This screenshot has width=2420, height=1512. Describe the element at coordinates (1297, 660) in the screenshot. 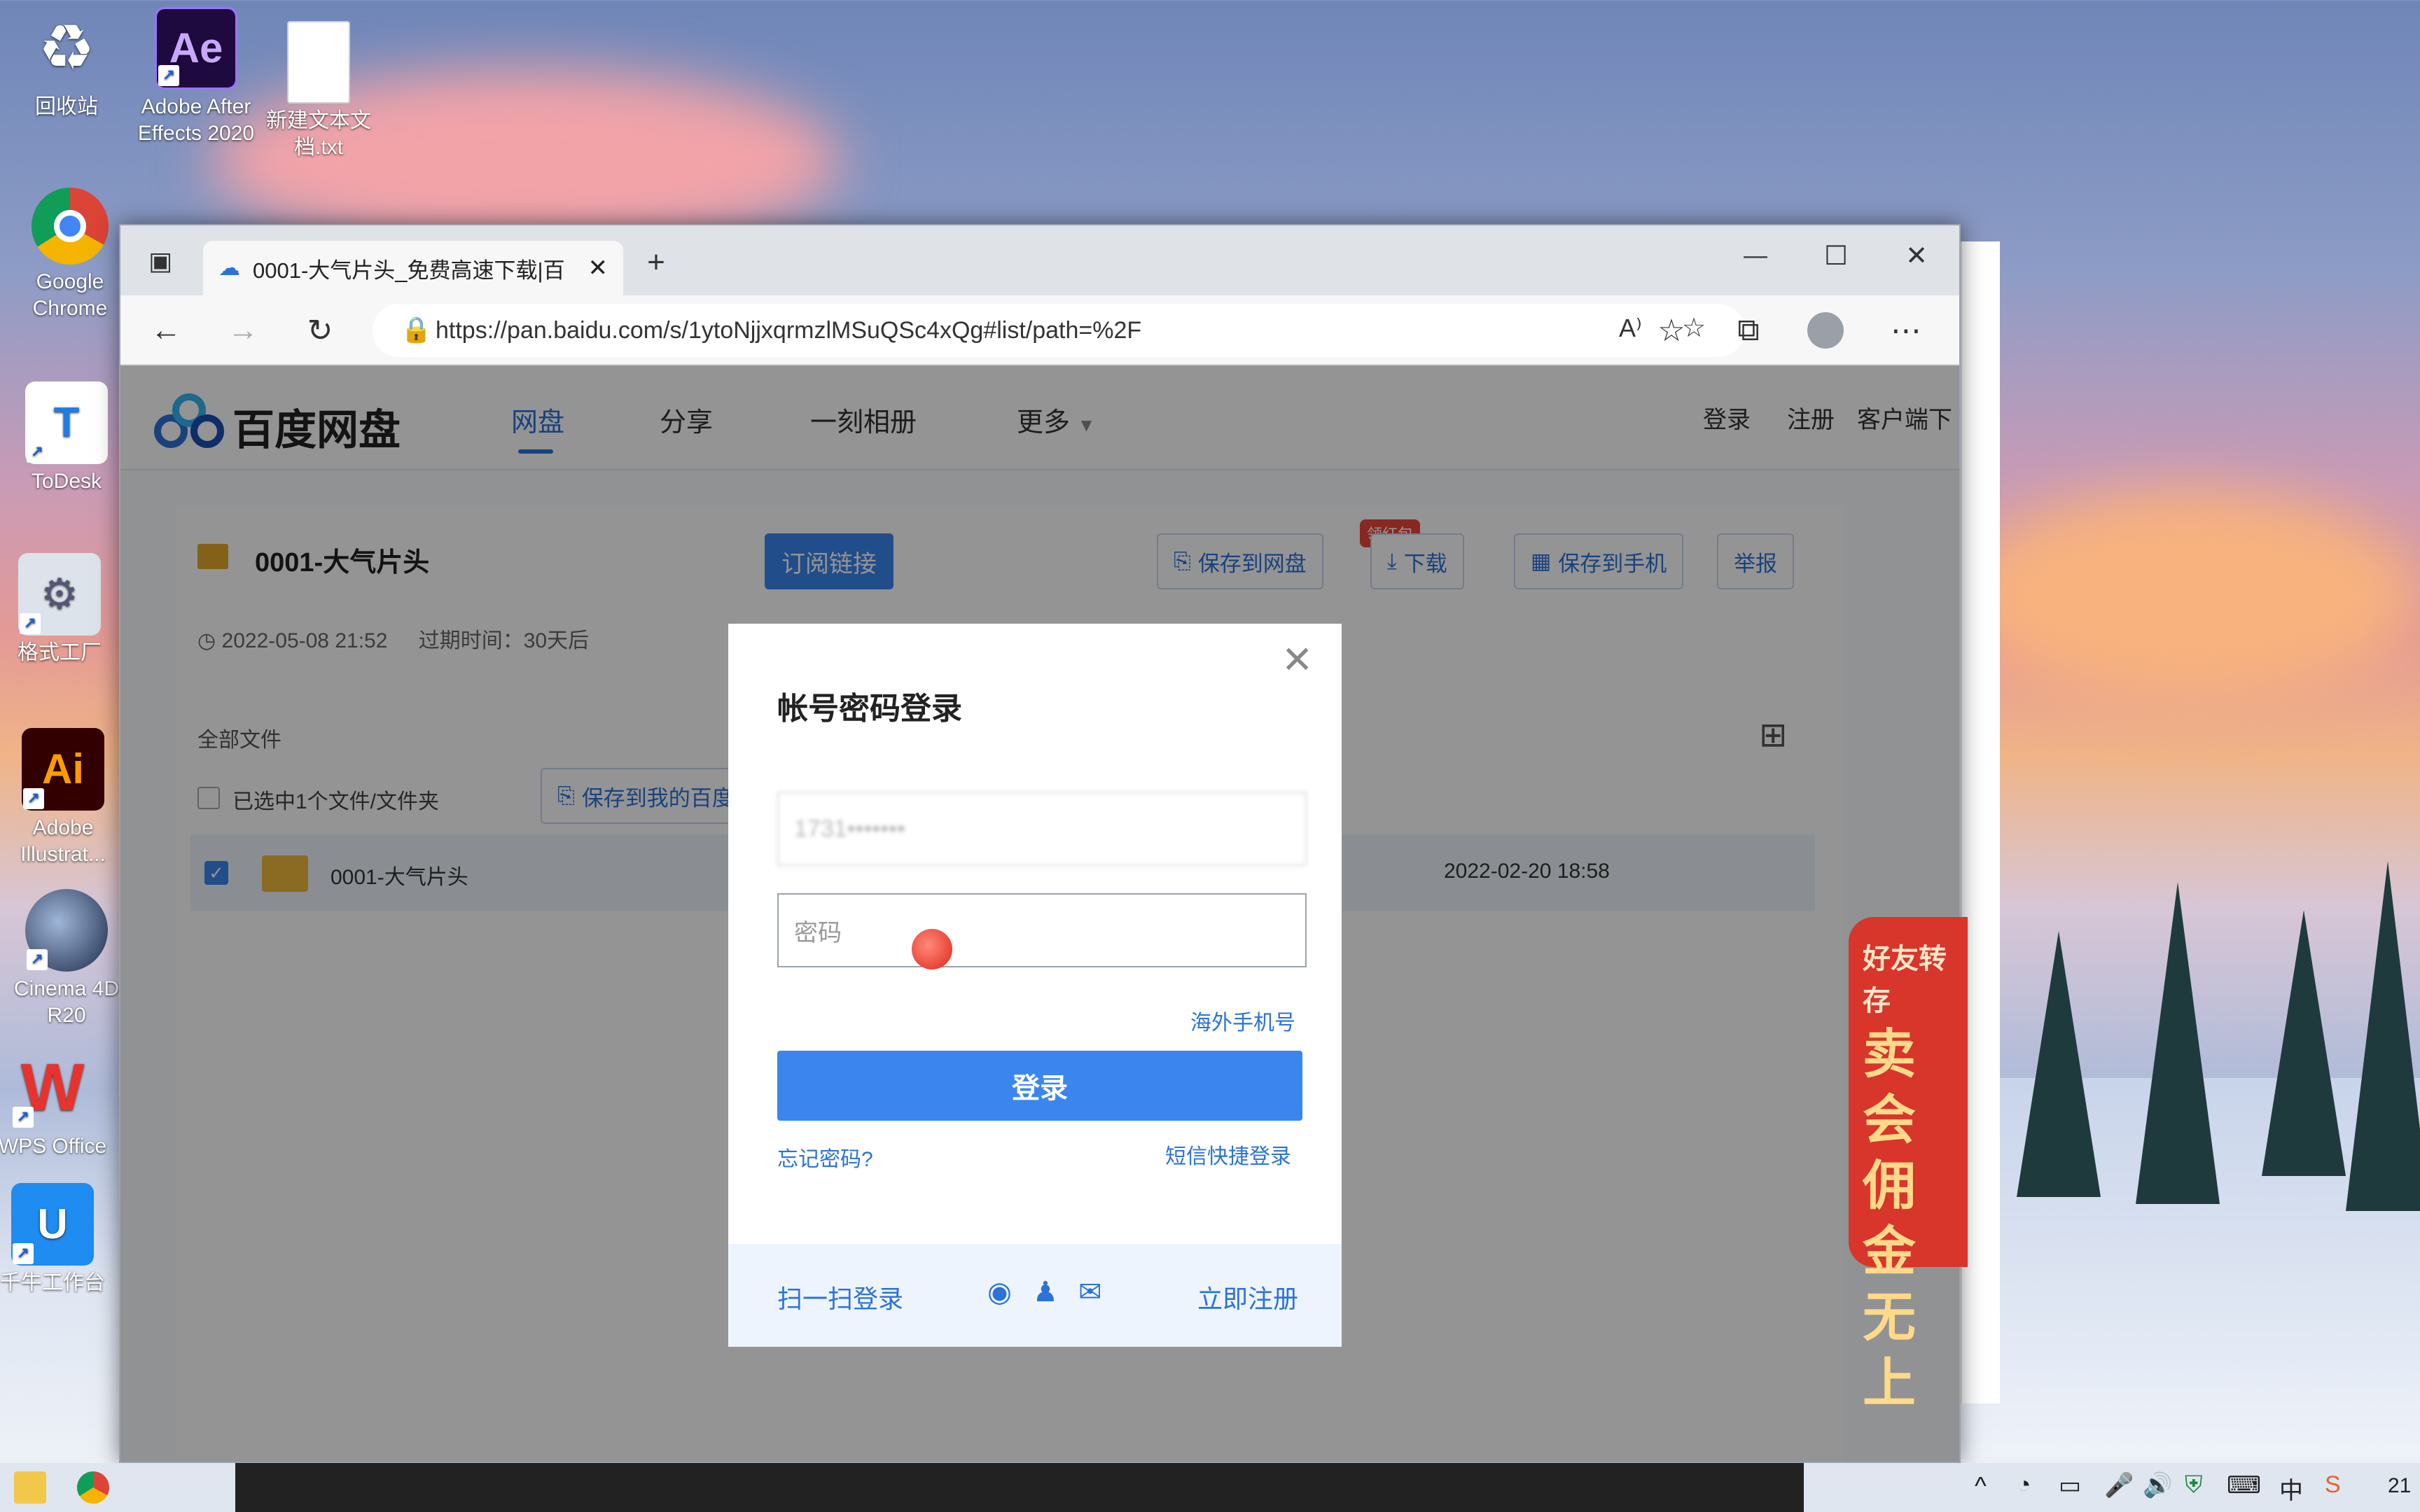

I see `close-icon: ✕` at that location.